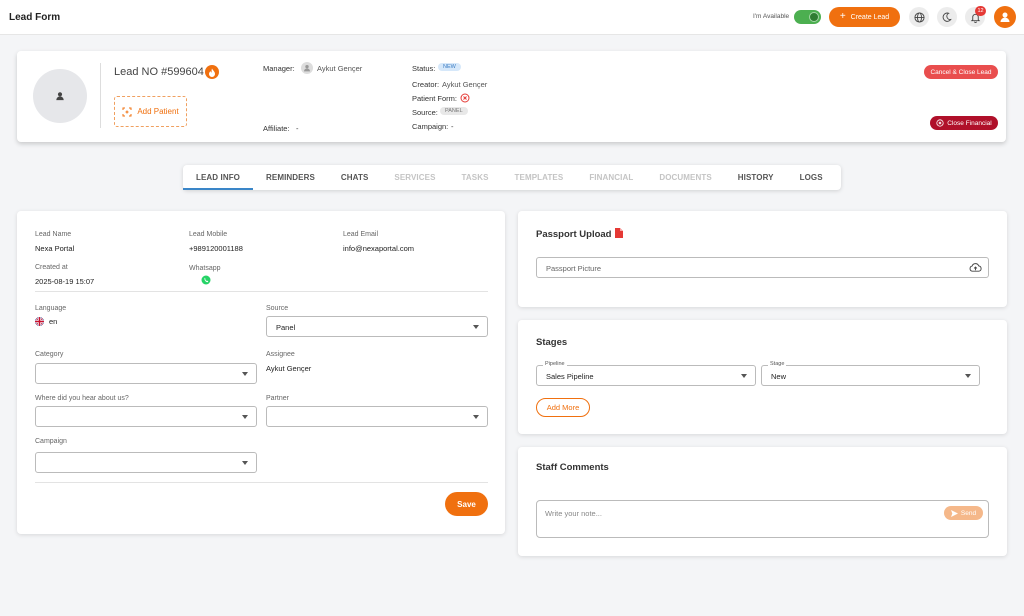 The image size is (1024, 616). I want to click on tab-templates: TEMPLATES, so click(539, 177).